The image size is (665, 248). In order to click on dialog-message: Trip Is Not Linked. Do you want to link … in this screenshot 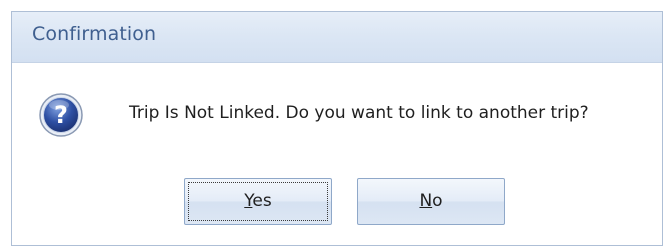, I will do `click(359, 113)`.